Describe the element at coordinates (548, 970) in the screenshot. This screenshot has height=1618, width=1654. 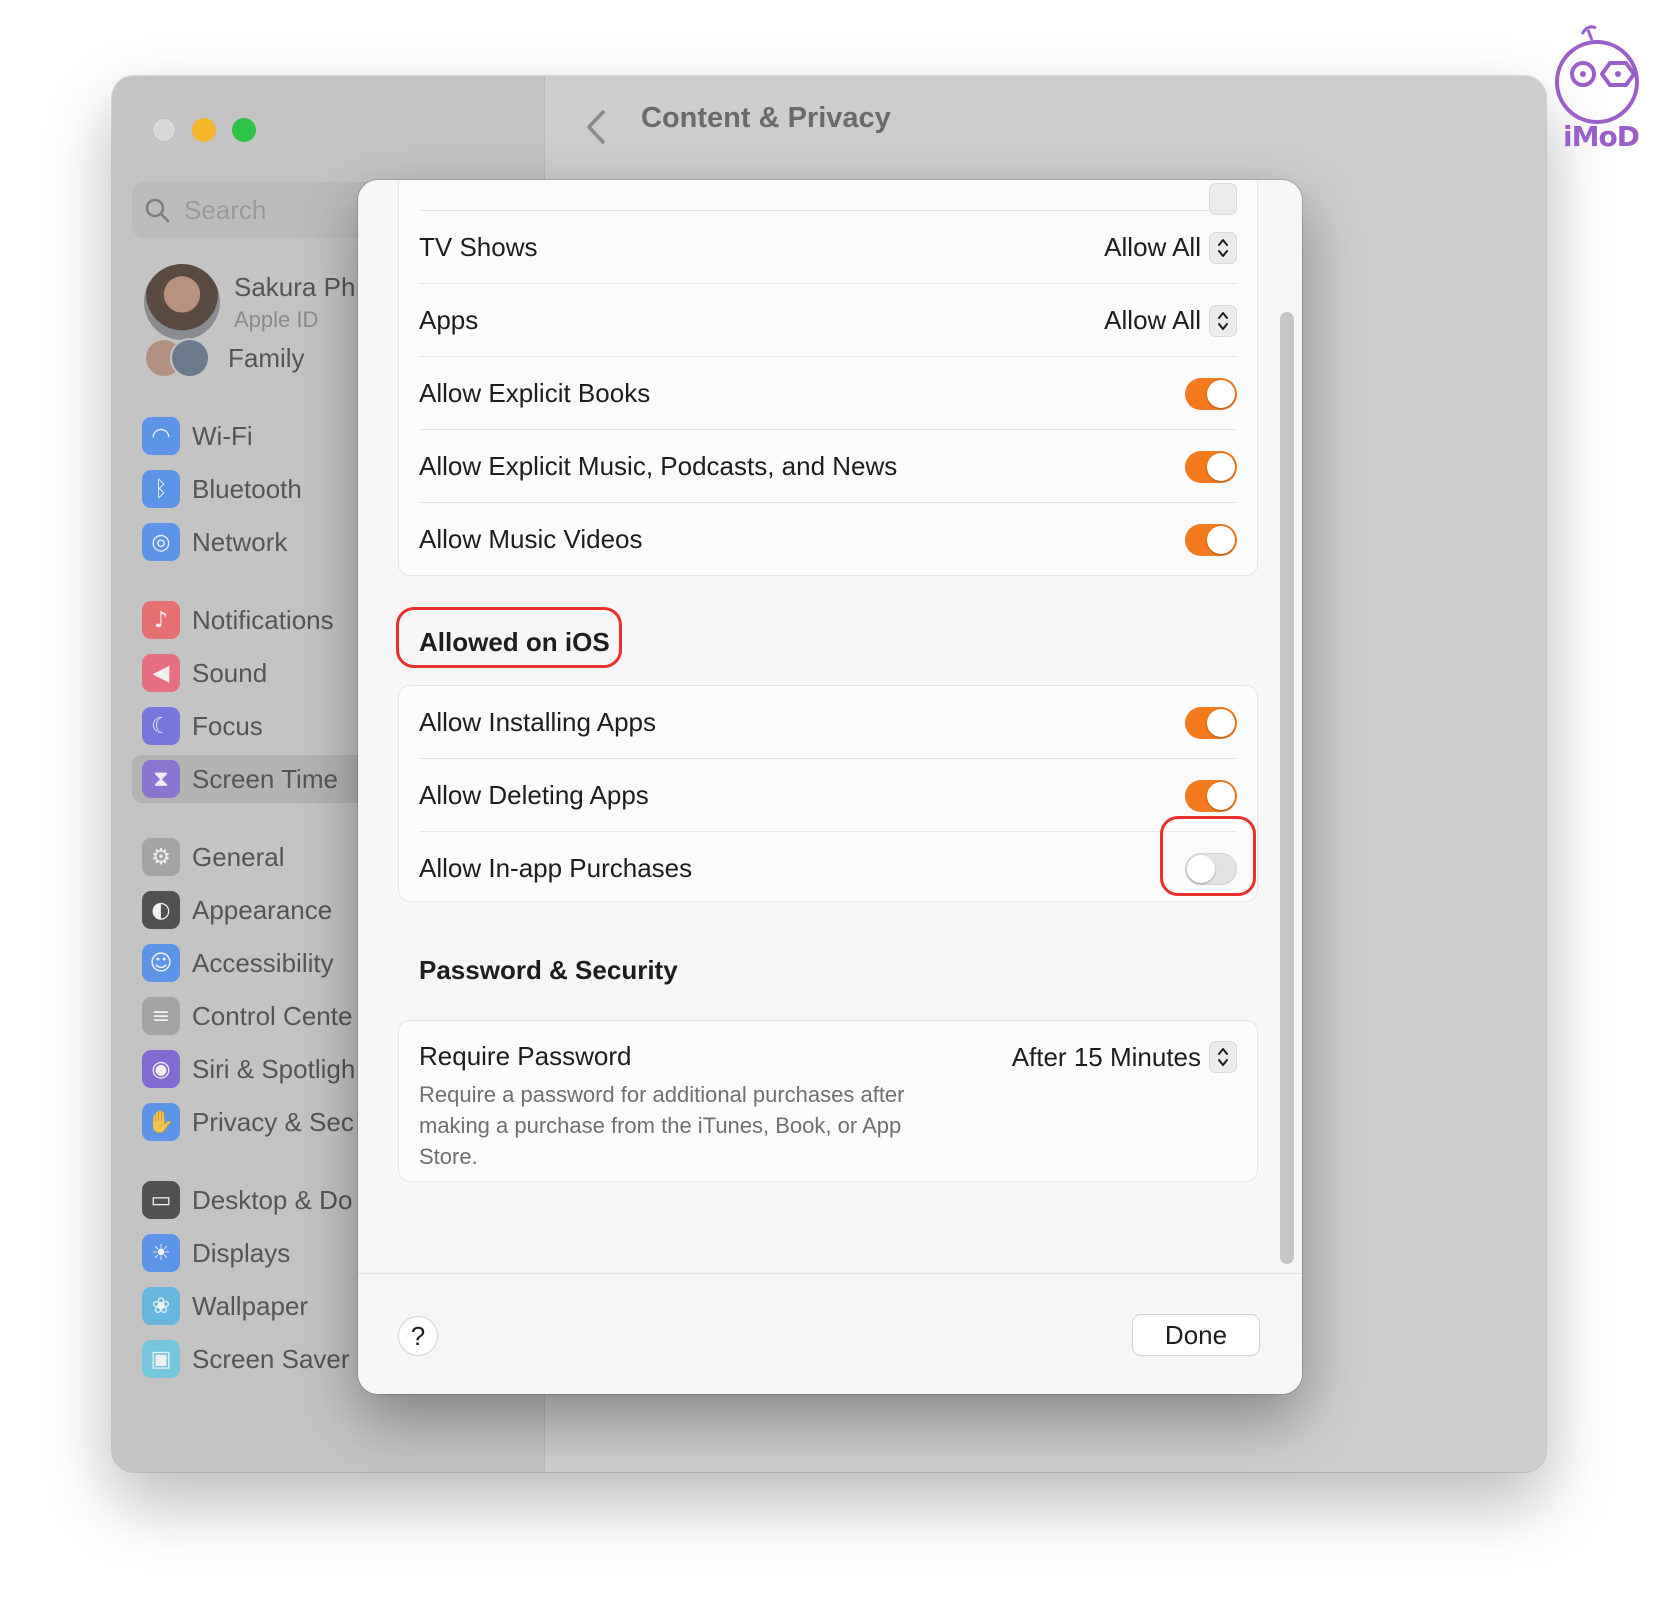
I see `section-title-password-security: Password & Security` at that location.